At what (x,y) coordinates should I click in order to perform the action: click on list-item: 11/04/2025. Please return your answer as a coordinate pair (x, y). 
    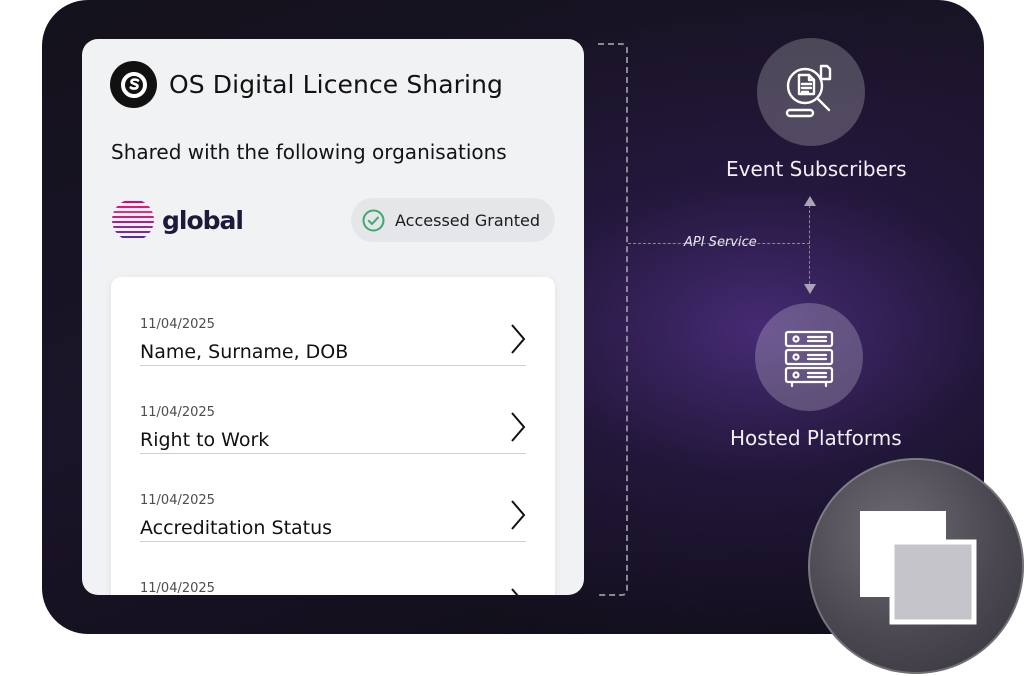
    Looking at the image, I should click on (333, 568).